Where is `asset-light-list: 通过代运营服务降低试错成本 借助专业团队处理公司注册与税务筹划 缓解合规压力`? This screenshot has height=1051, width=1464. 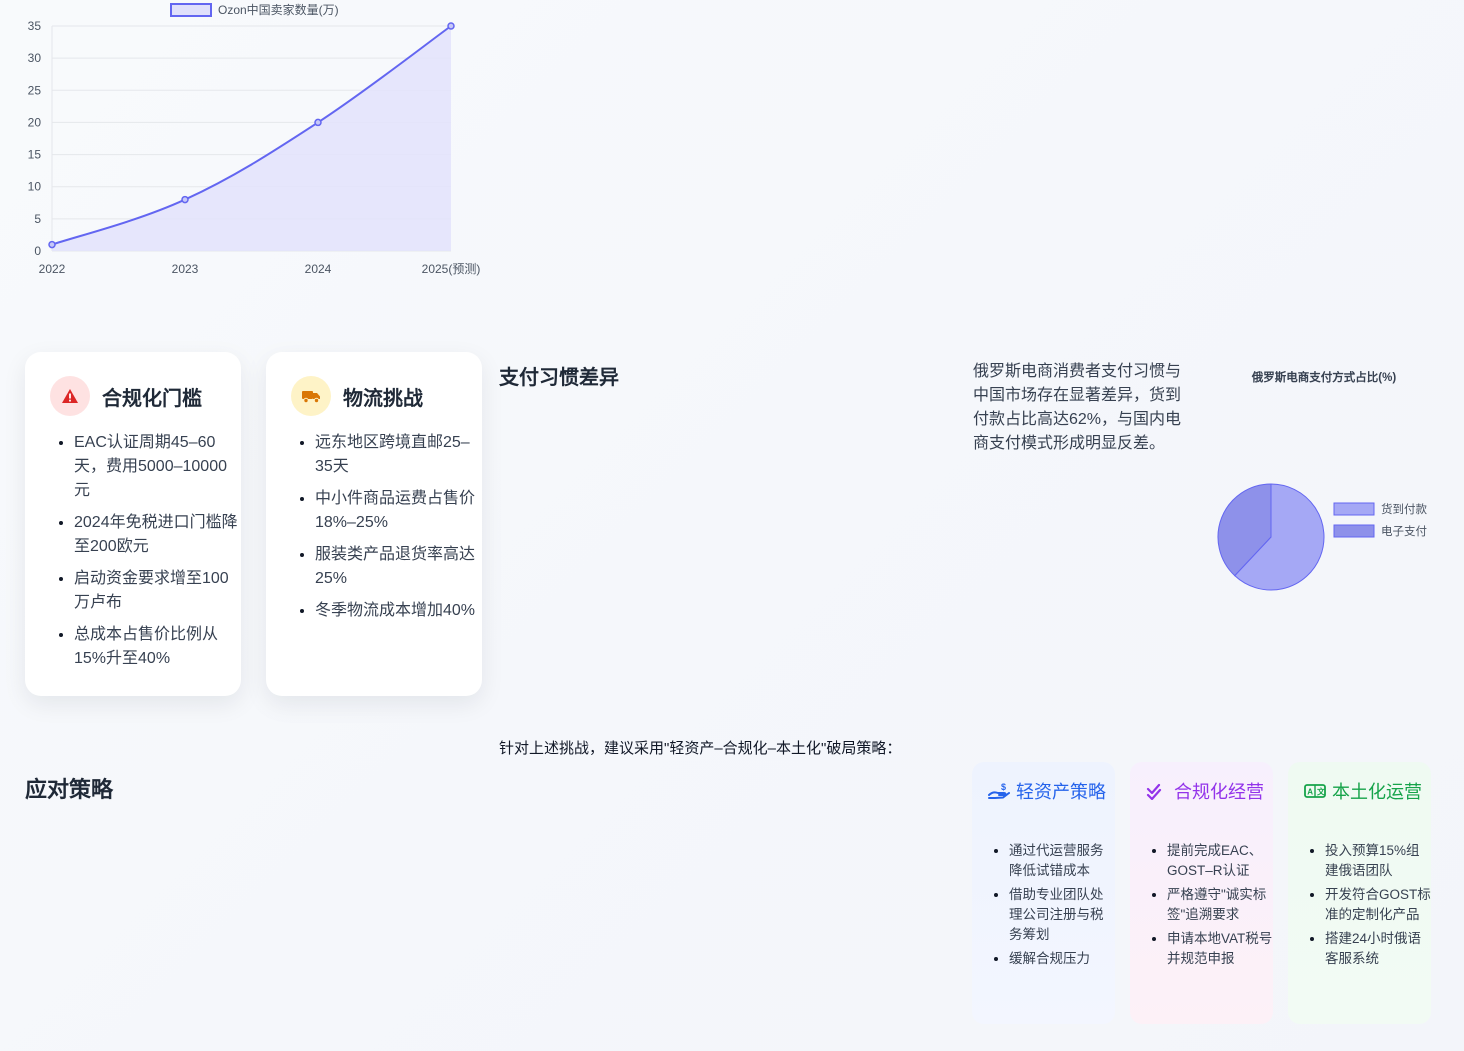 asset-light-list: 通过代运营服务降低试错成本 借助专业团队处理公司注册与税务筹划 缓解合规压力 is located at coordinates (1052, 907).